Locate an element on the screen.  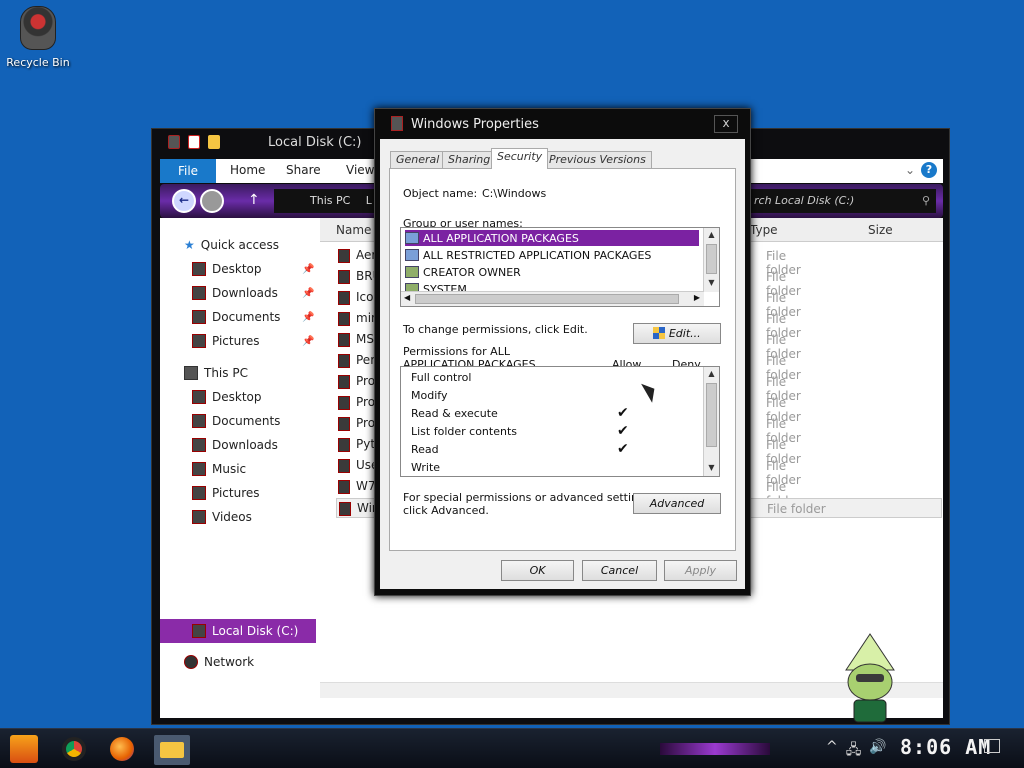
nav-item-pc-pictures: Pictures is located at coordinates (226, 493).